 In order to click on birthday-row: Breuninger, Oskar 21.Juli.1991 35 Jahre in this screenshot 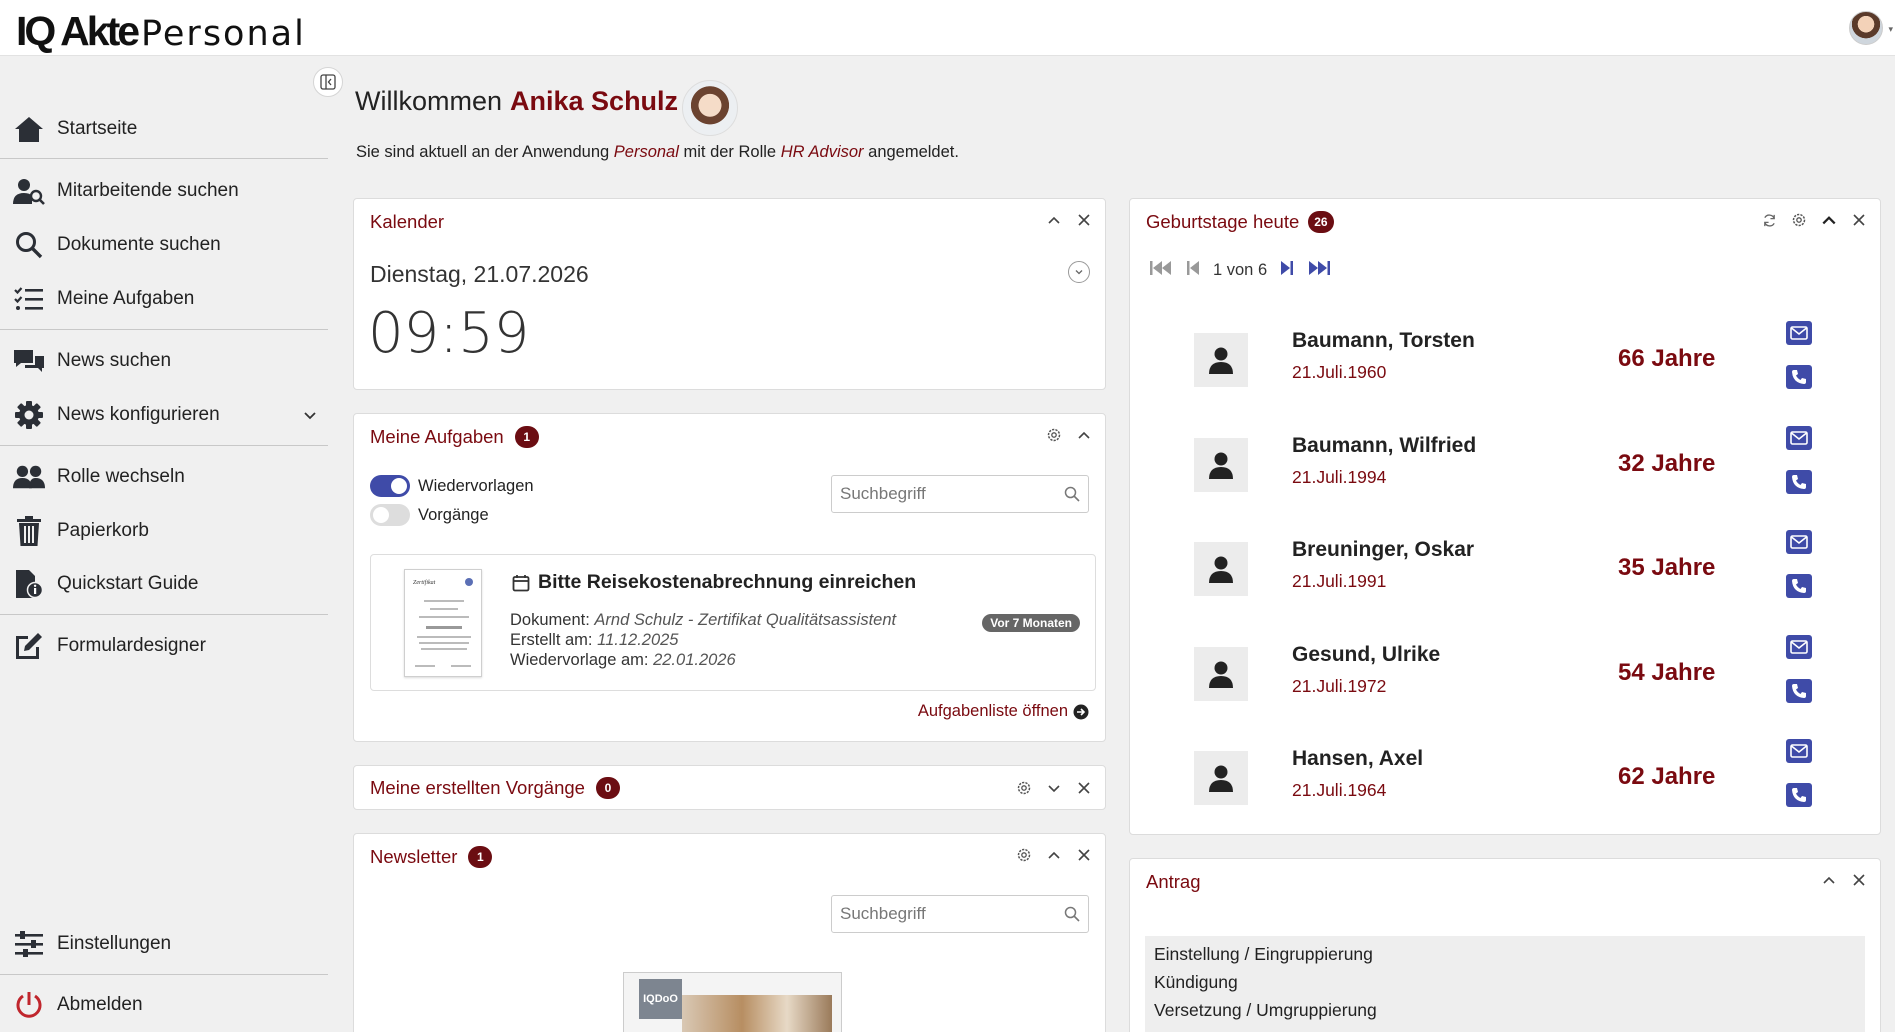, I will do `click(1505, 575)`.